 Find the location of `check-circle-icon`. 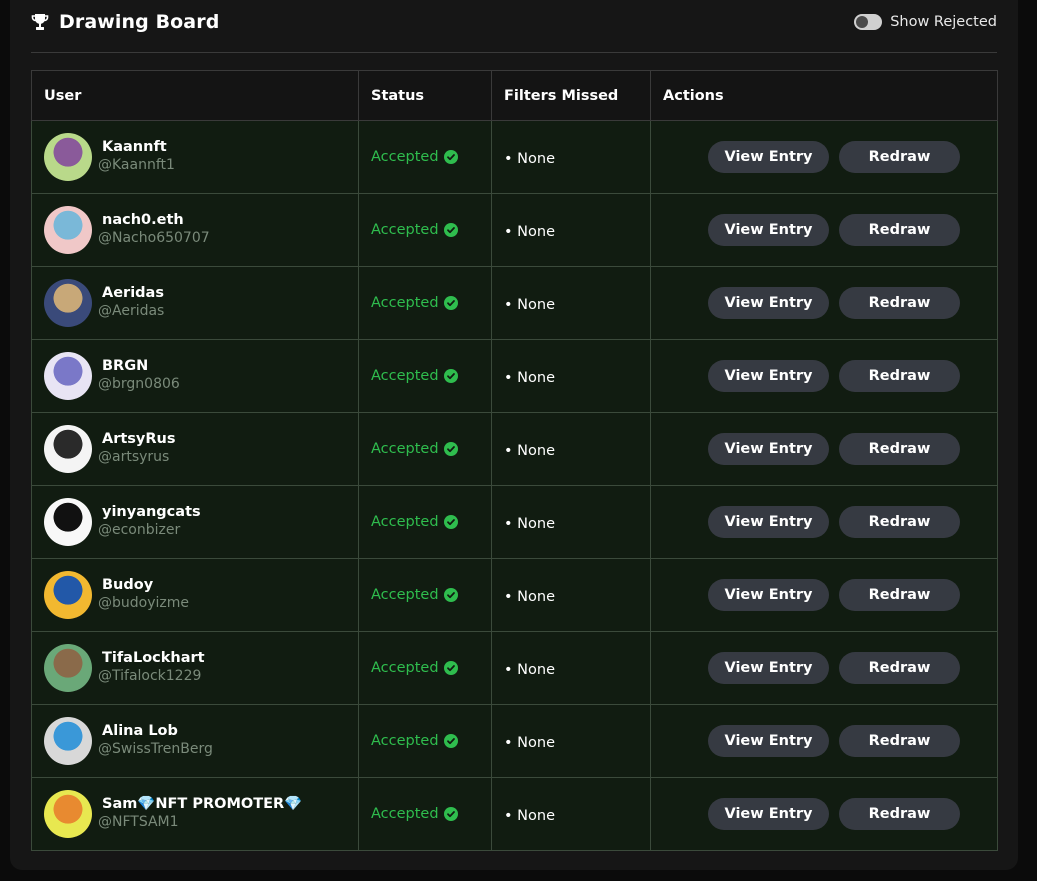

check-circle-icon is located at coordinates (450, 814).